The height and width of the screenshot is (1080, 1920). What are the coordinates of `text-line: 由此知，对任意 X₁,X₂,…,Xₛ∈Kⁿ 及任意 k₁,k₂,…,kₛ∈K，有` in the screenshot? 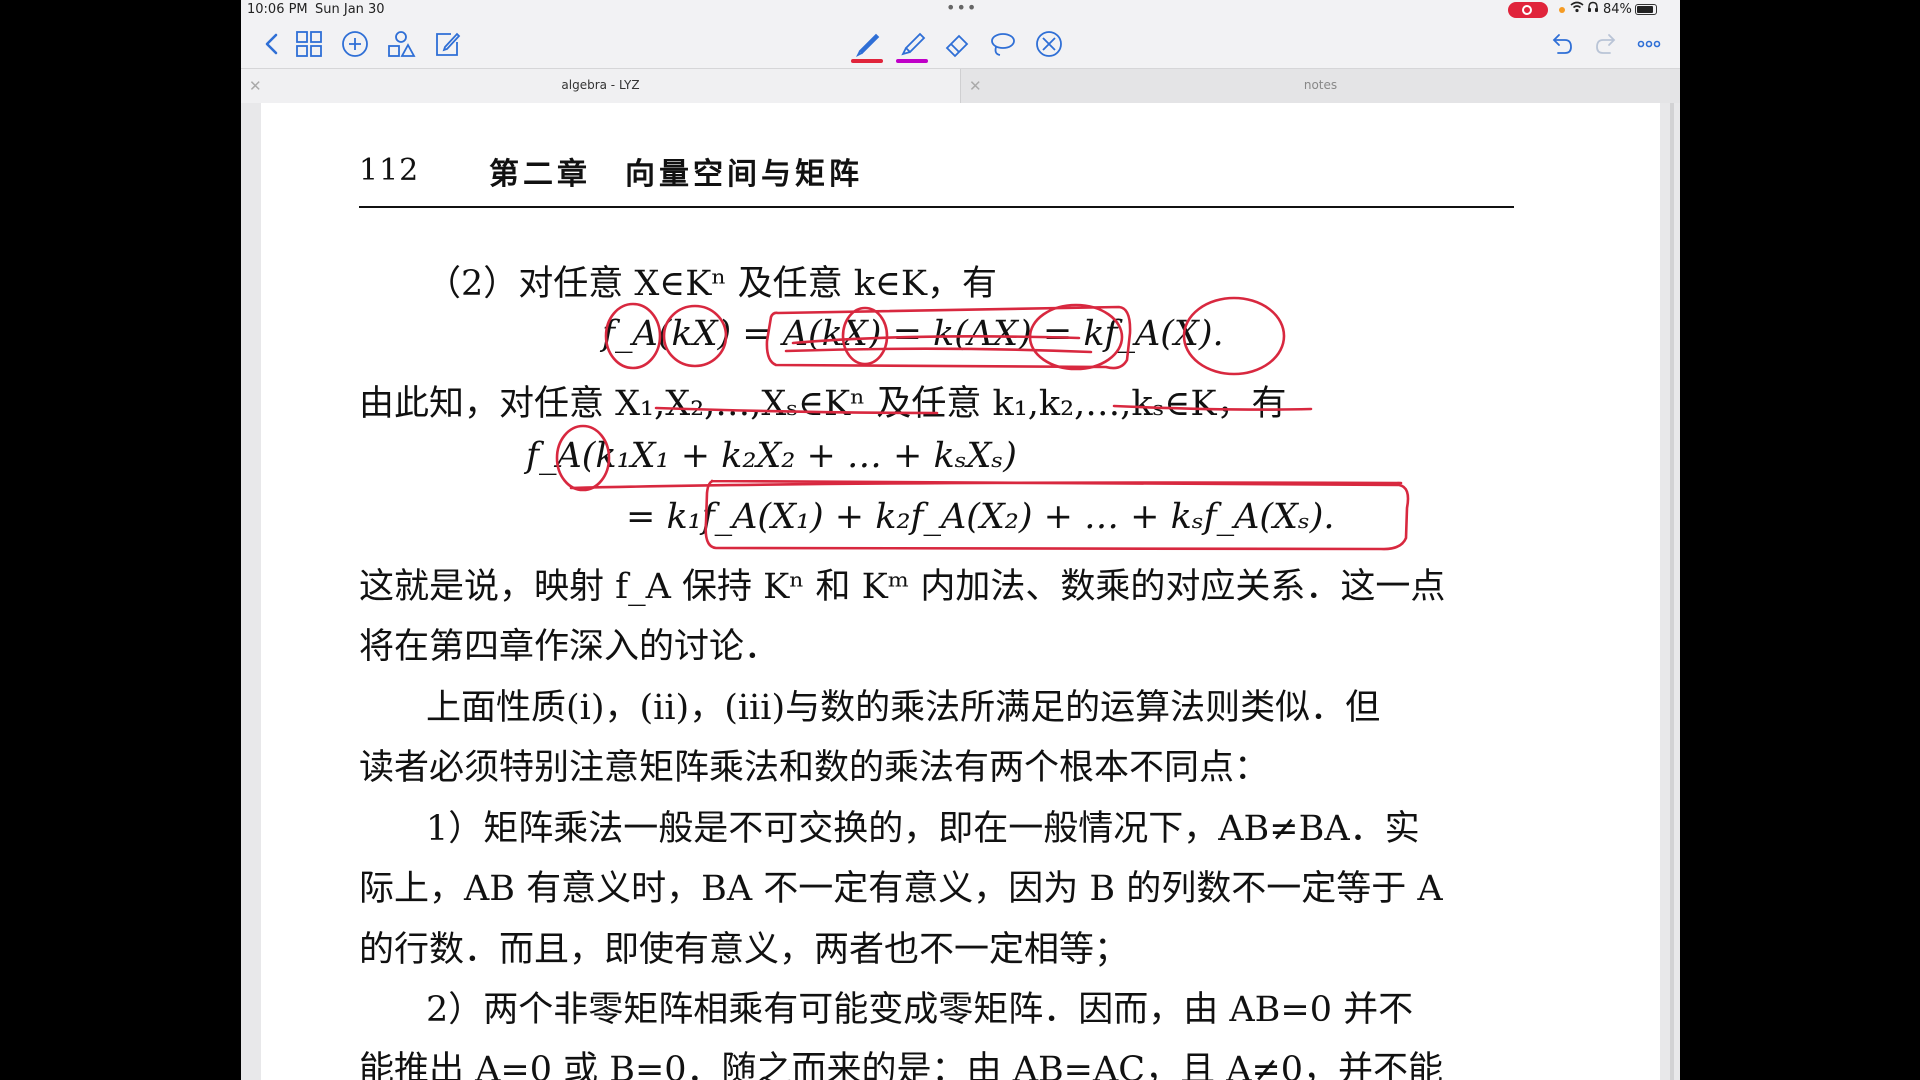 It's located at (823, 404).